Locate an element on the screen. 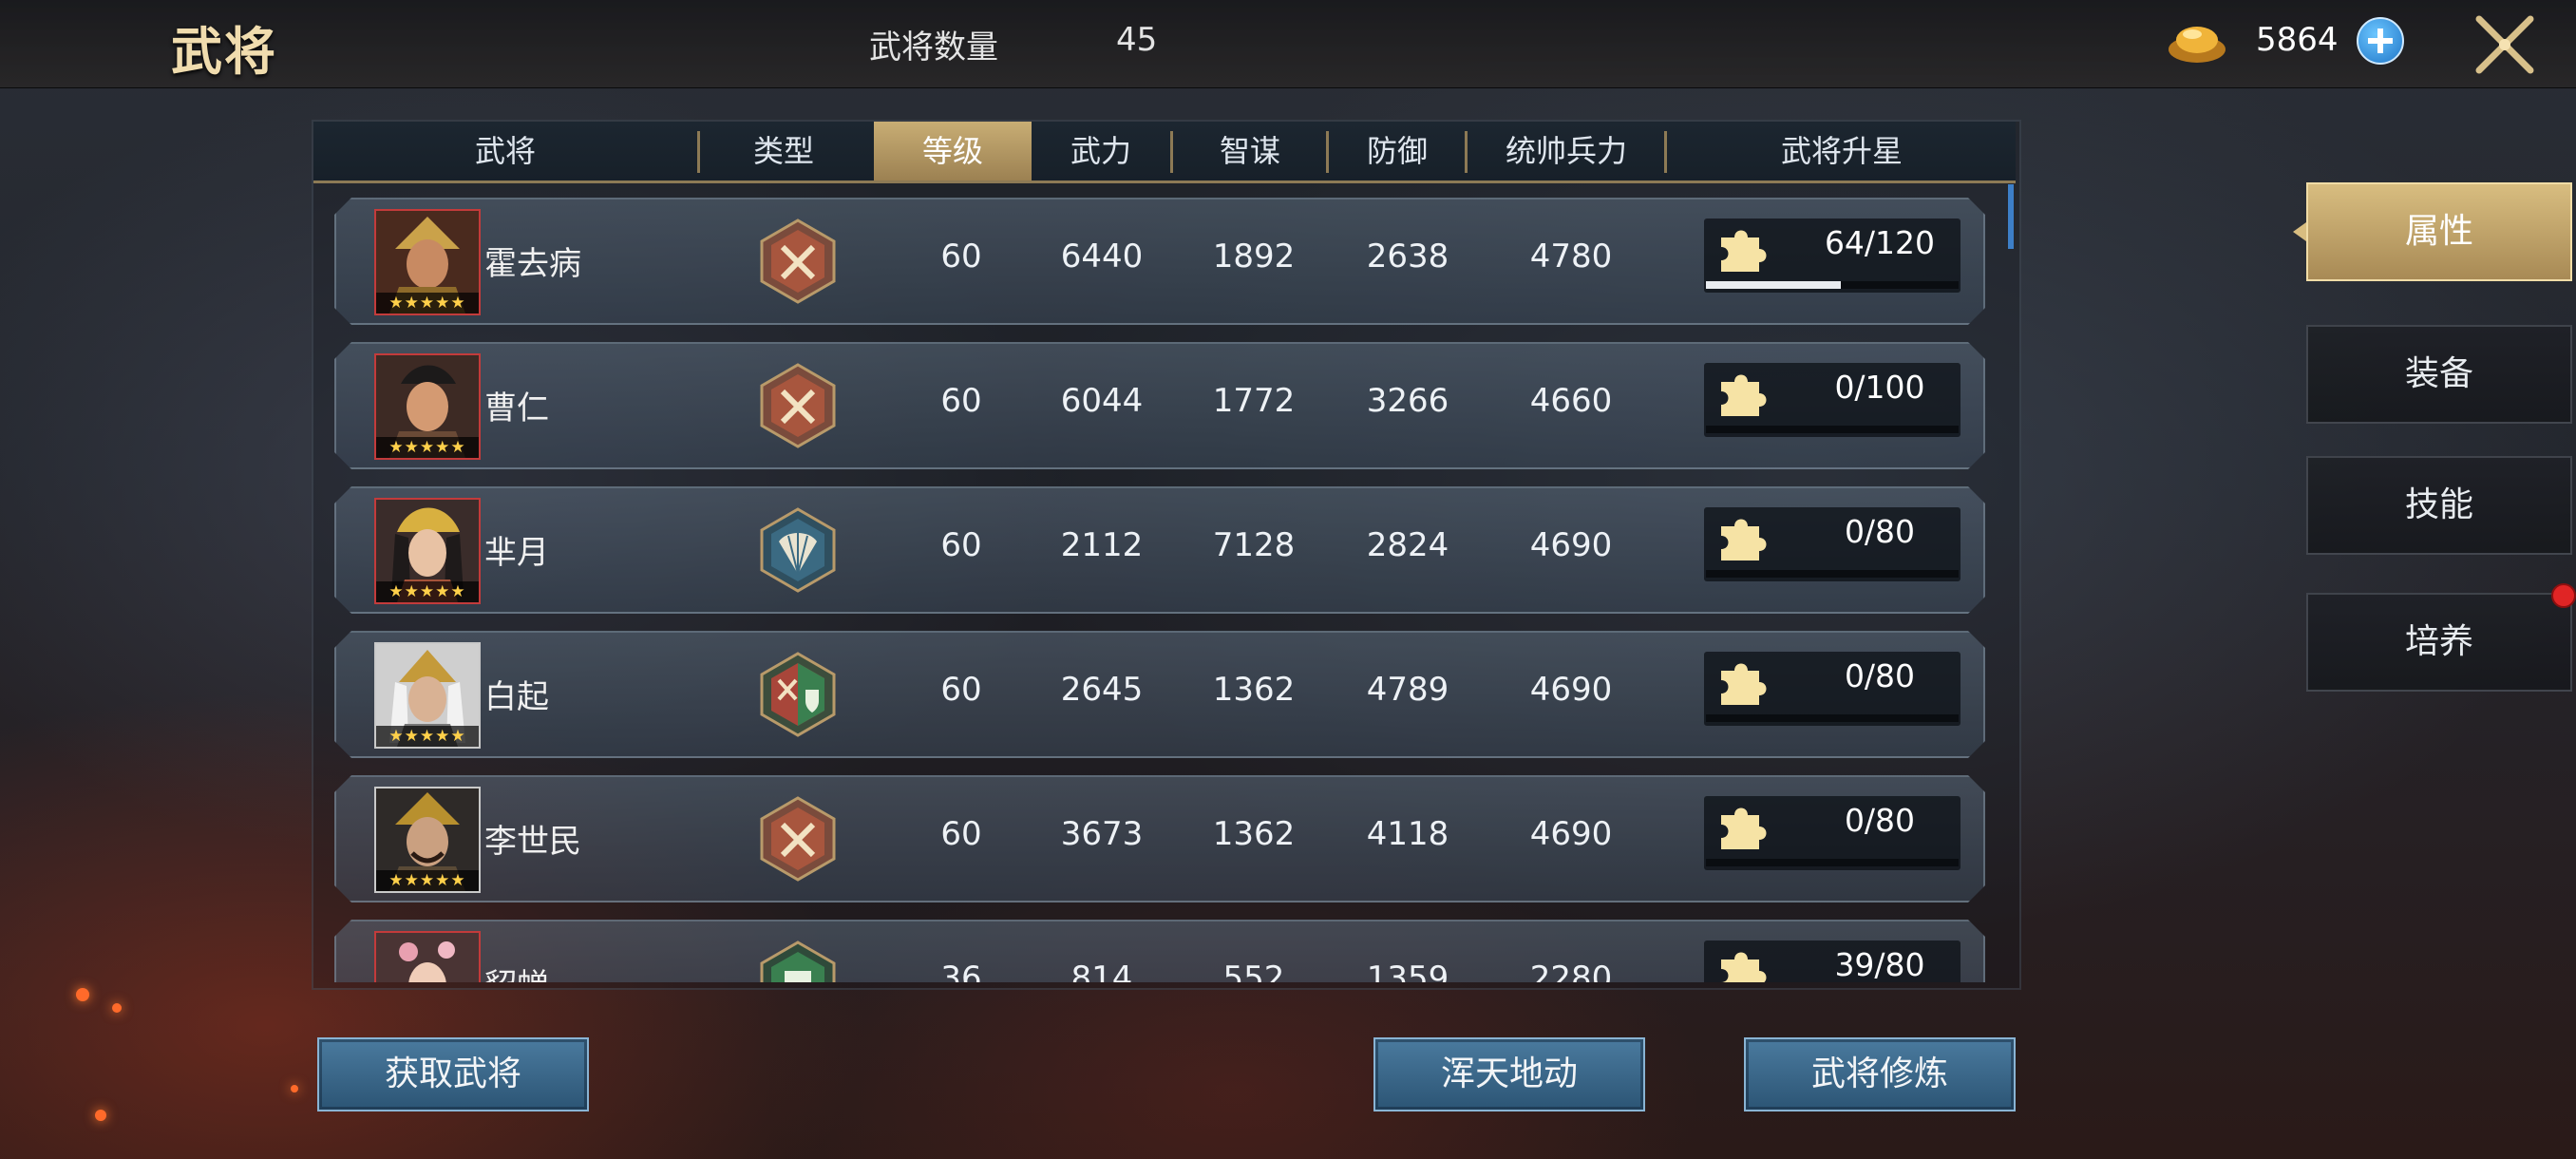  page-title: 武将 is located at coordinates (224, 51).